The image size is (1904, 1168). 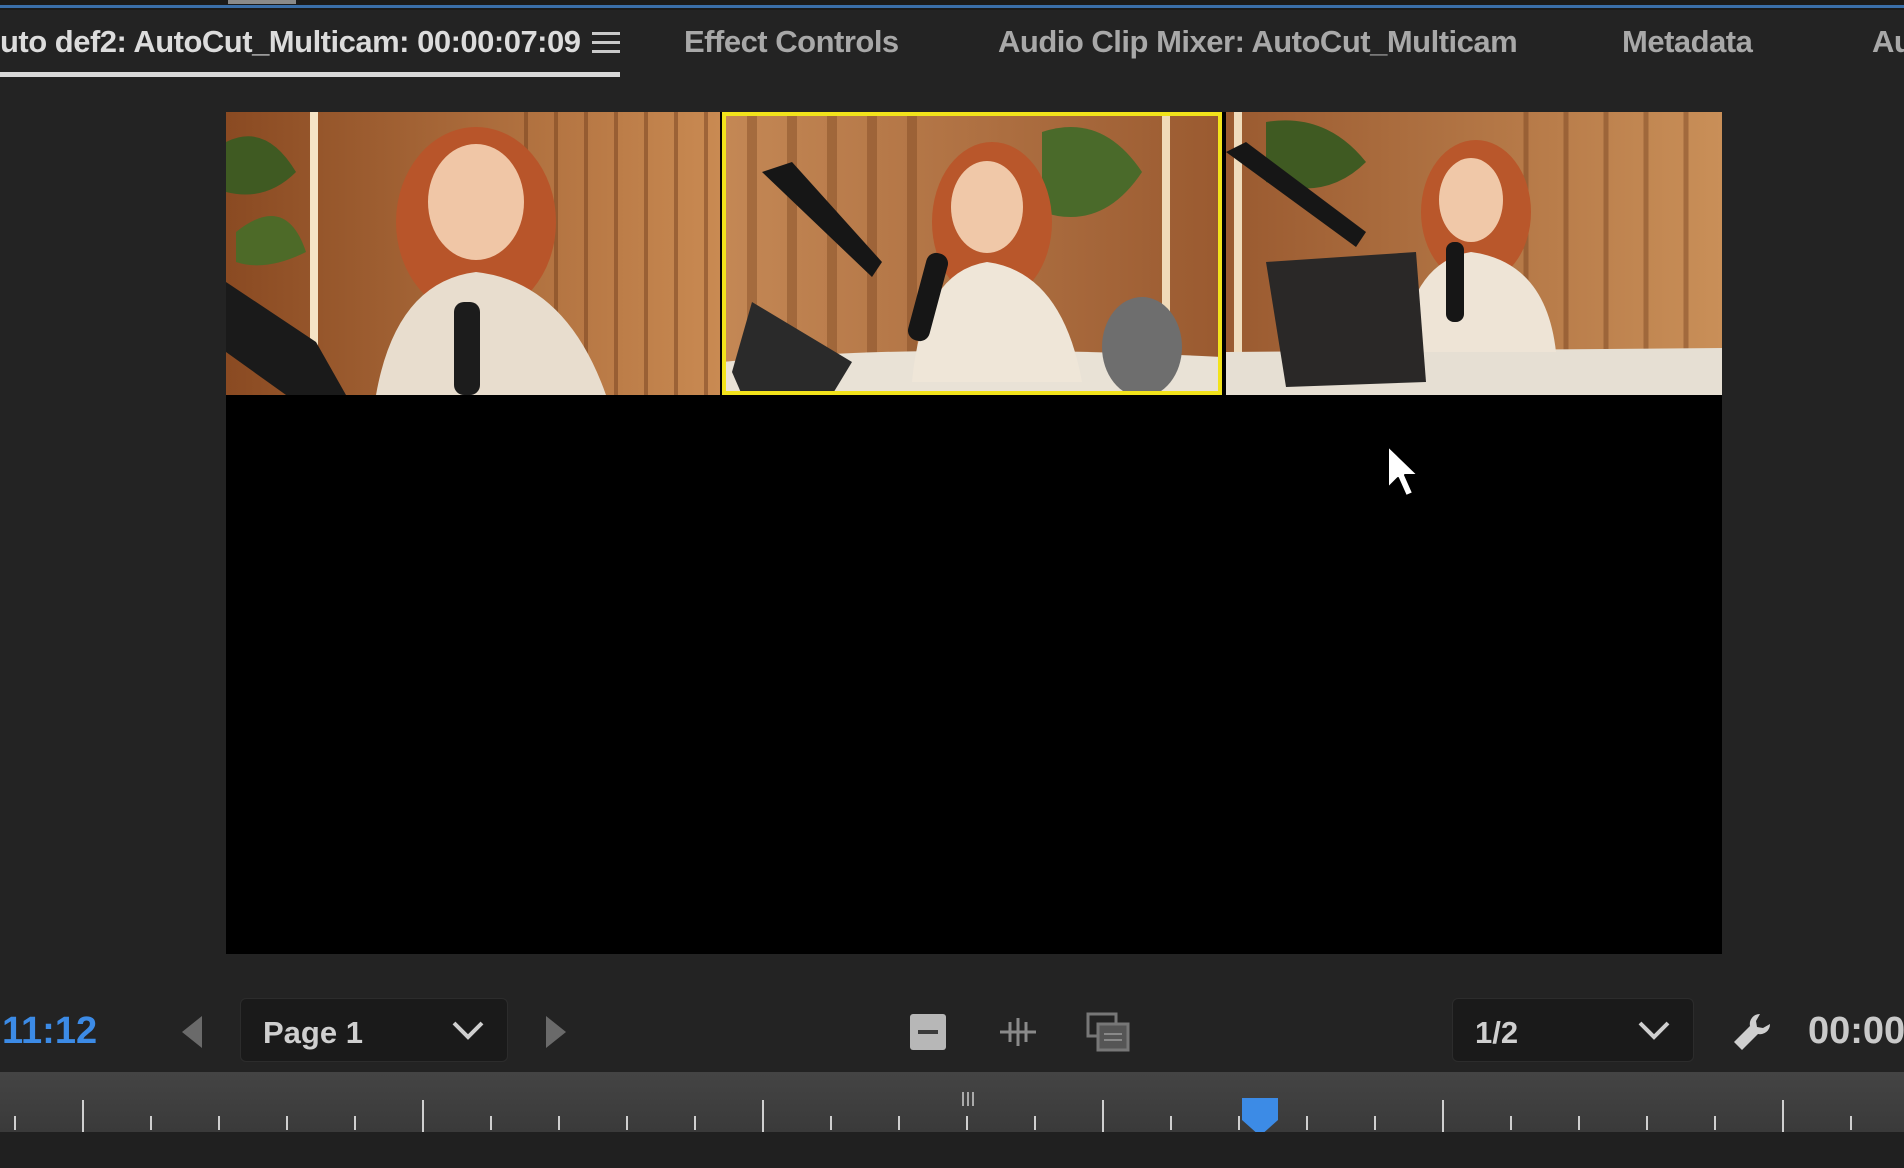 I want to click on monitor-controls: 11:12 Page 1 1/2 00:00, so click(x=952, y=1030).